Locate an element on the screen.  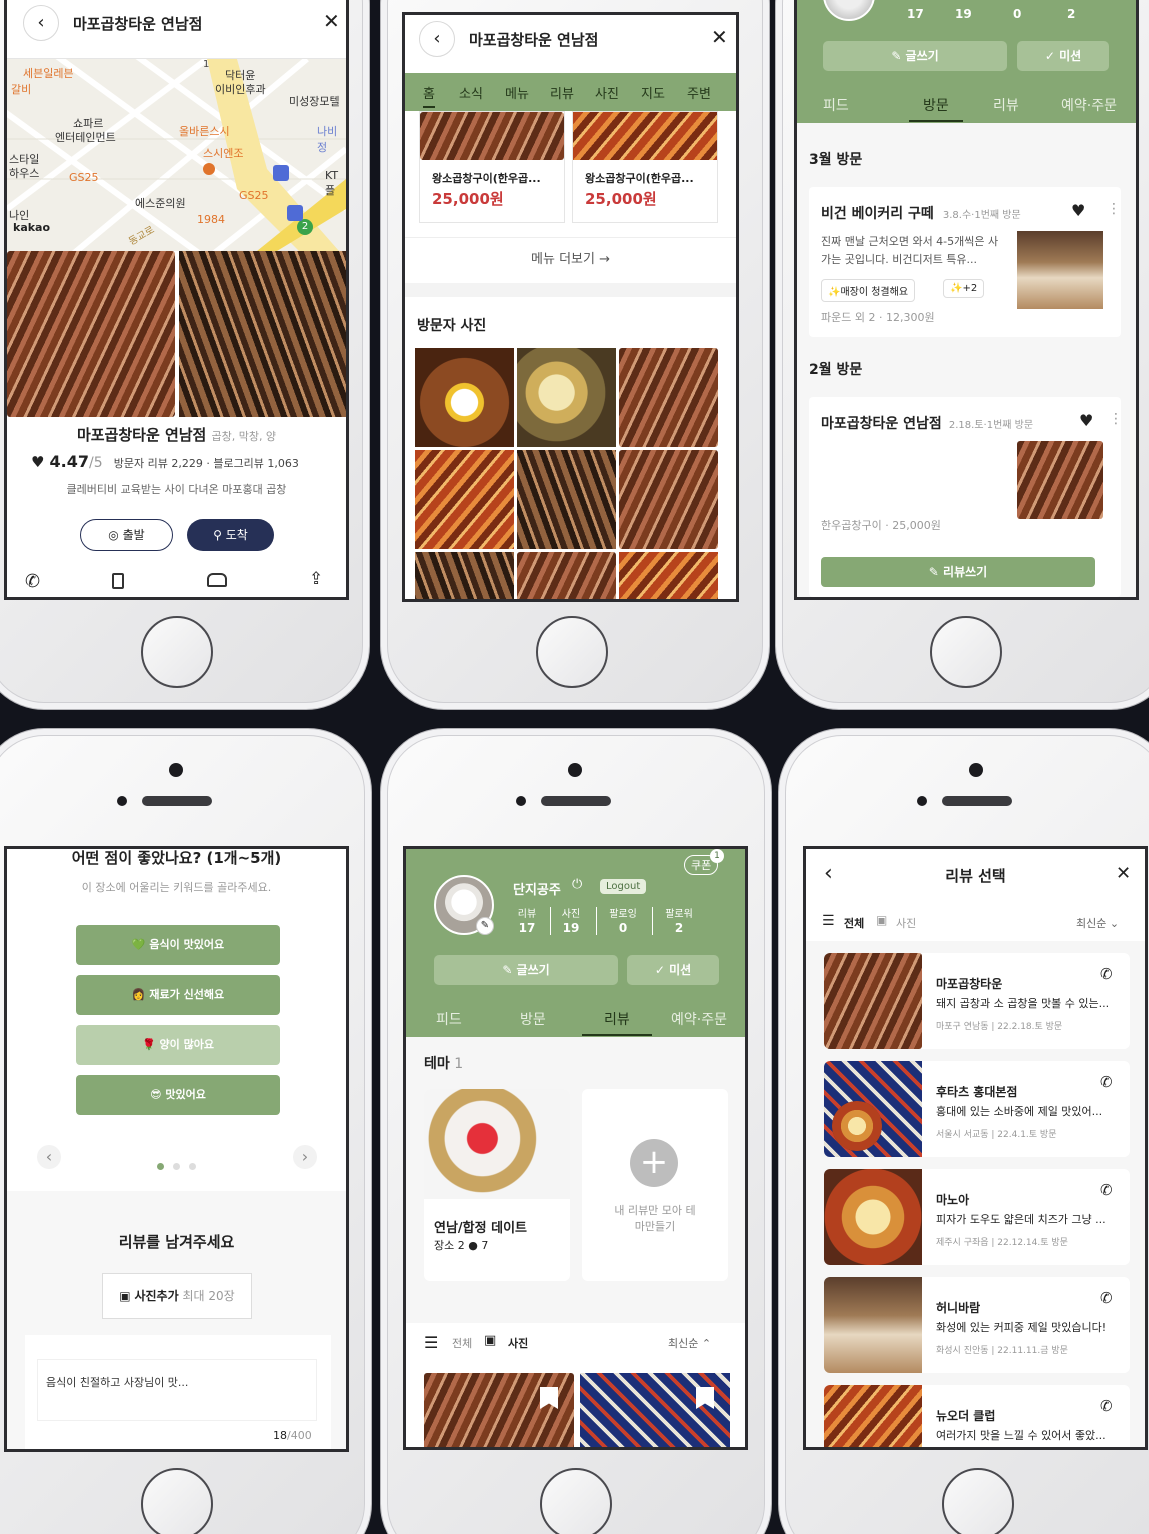
keyword-option: 😎 맛있어요 is located at coordinates (178, 1095).